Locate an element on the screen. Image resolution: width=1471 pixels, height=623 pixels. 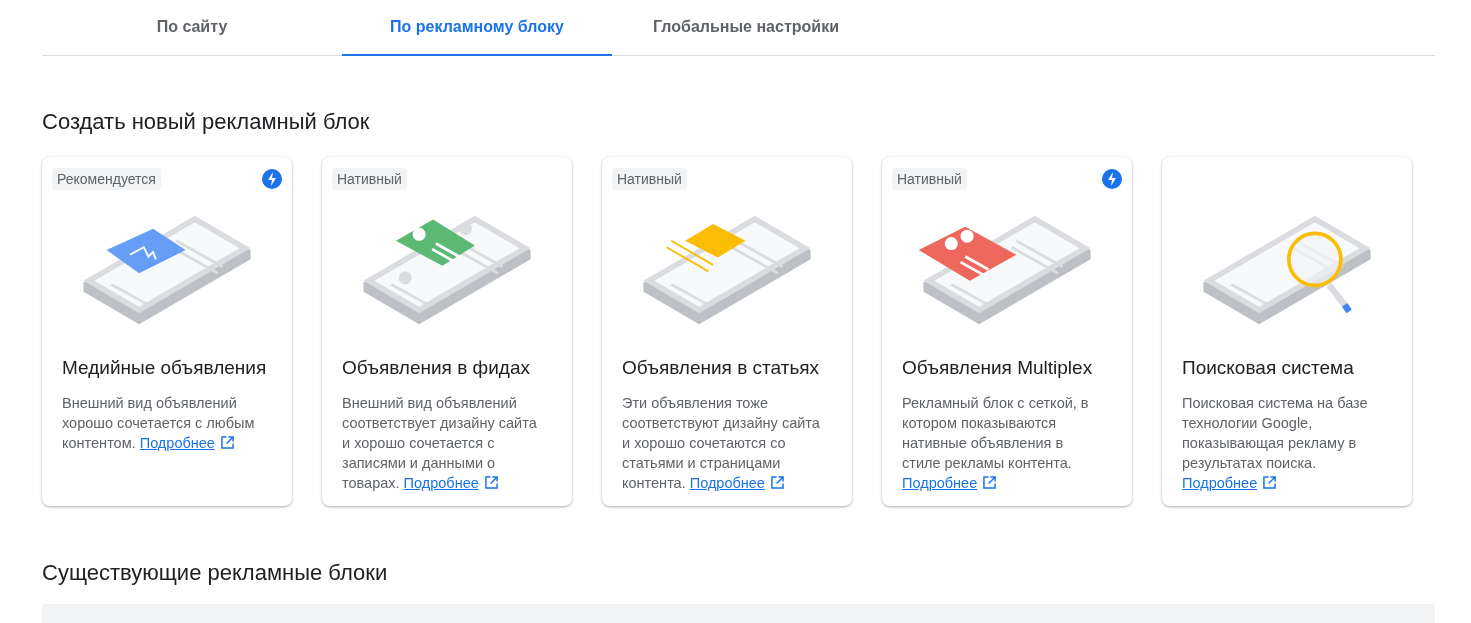
ad-unit-card: Нативный Объявления в фидах Внешний вид объявлений соответствует дизайну сайта и хорошо сочетается с записями и данными о товарах. Подробнее is located at coordinates (447, 331).